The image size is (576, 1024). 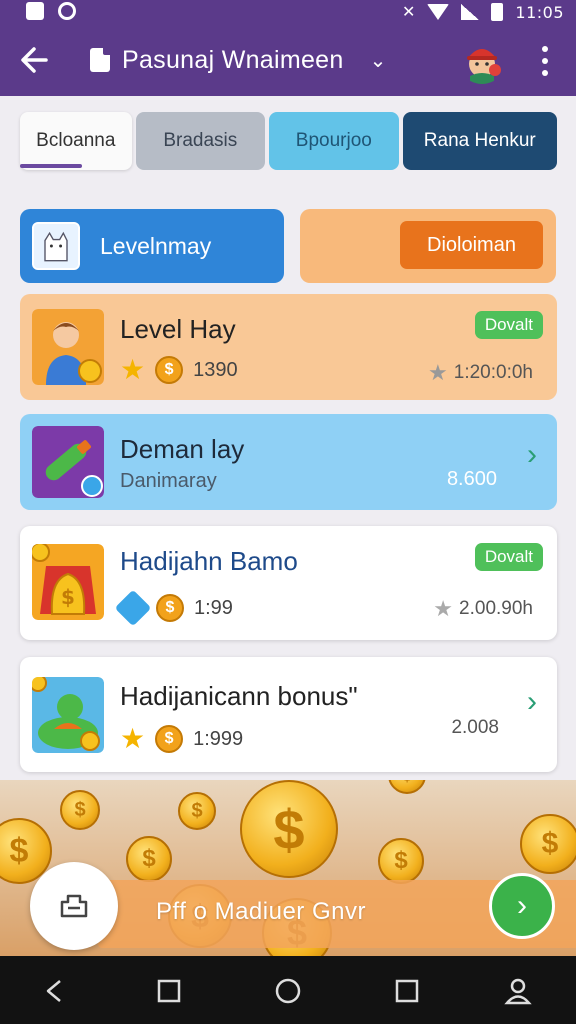 What do you see at coordinates (288, 12) in the screenshot?
I see `status-bar: ✕ 11:05` at bounding box center [288, 12].